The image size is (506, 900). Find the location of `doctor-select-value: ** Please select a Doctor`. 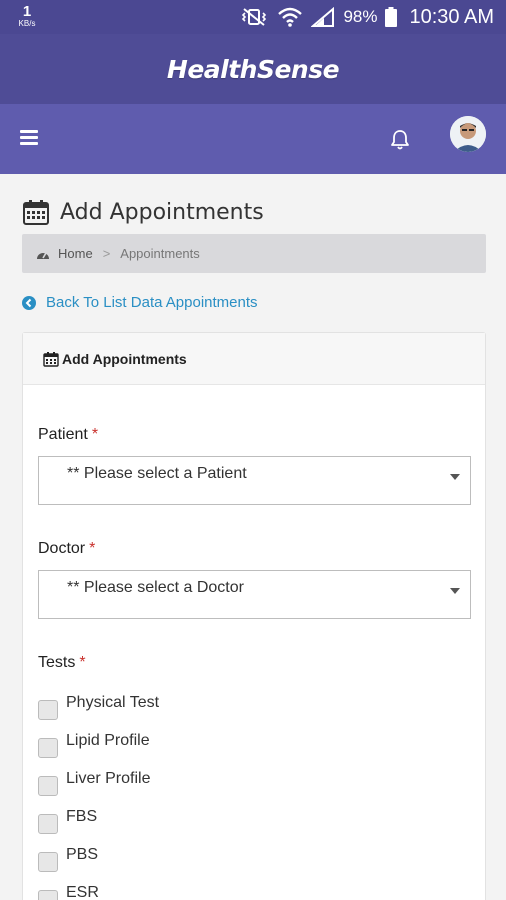

doctor-select-value: ** Please select a Doctor is located at coordinates (155, 587).